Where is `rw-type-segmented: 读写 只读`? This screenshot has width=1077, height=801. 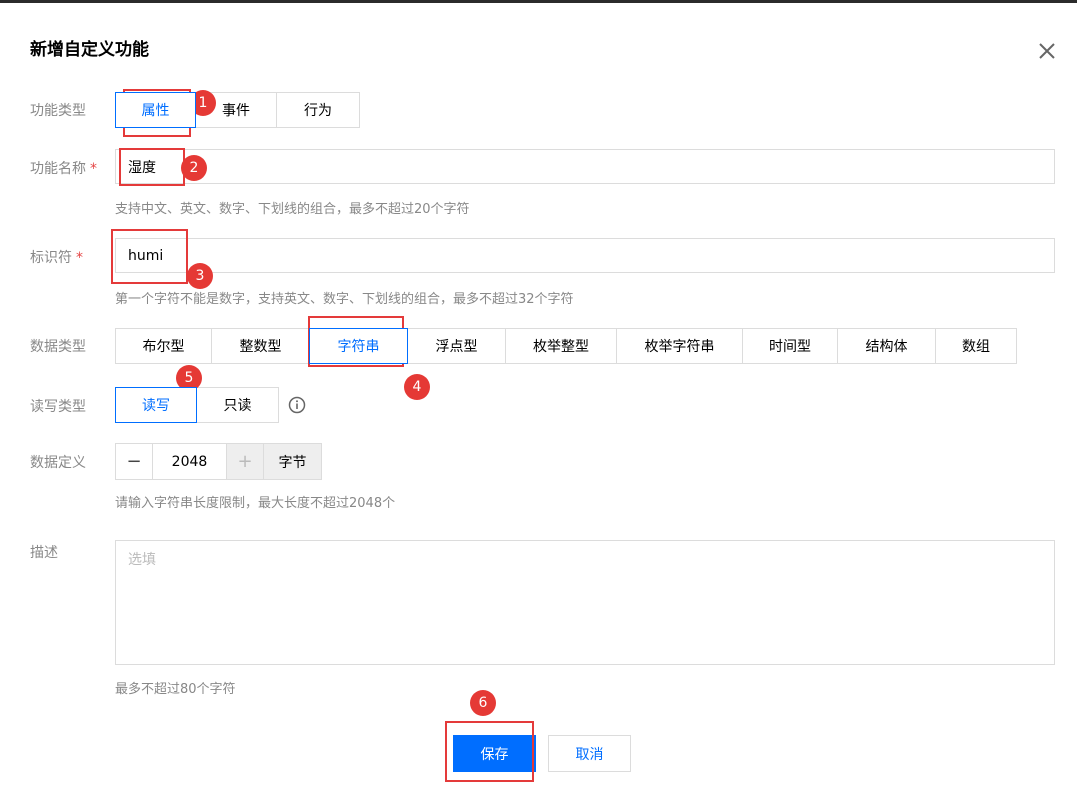 rw-type-segmented: 读写 只读 is located at coordinates (197, 405).